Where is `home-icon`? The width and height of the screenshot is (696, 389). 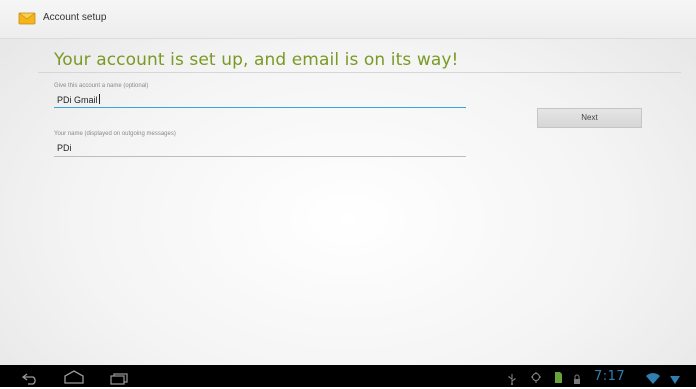 home-icon is located at coordinates (74, 378).